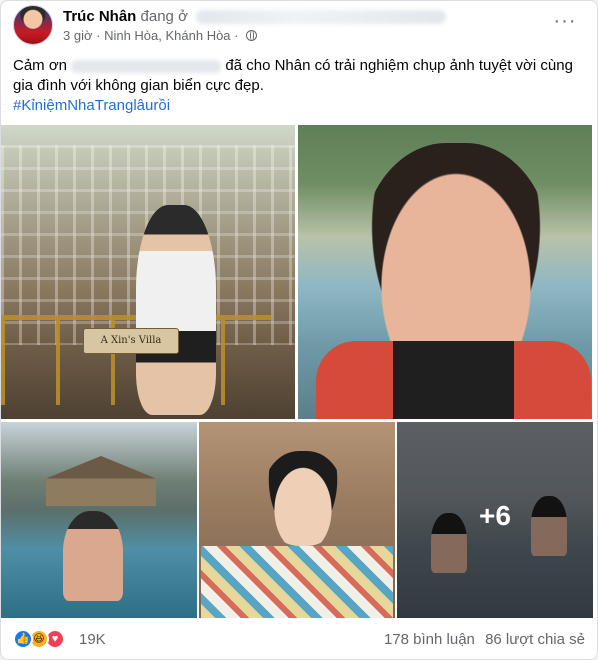  Describe the element at coordinates (23, 639) in the screenshot. I see `like-icon: 👍` at that location.